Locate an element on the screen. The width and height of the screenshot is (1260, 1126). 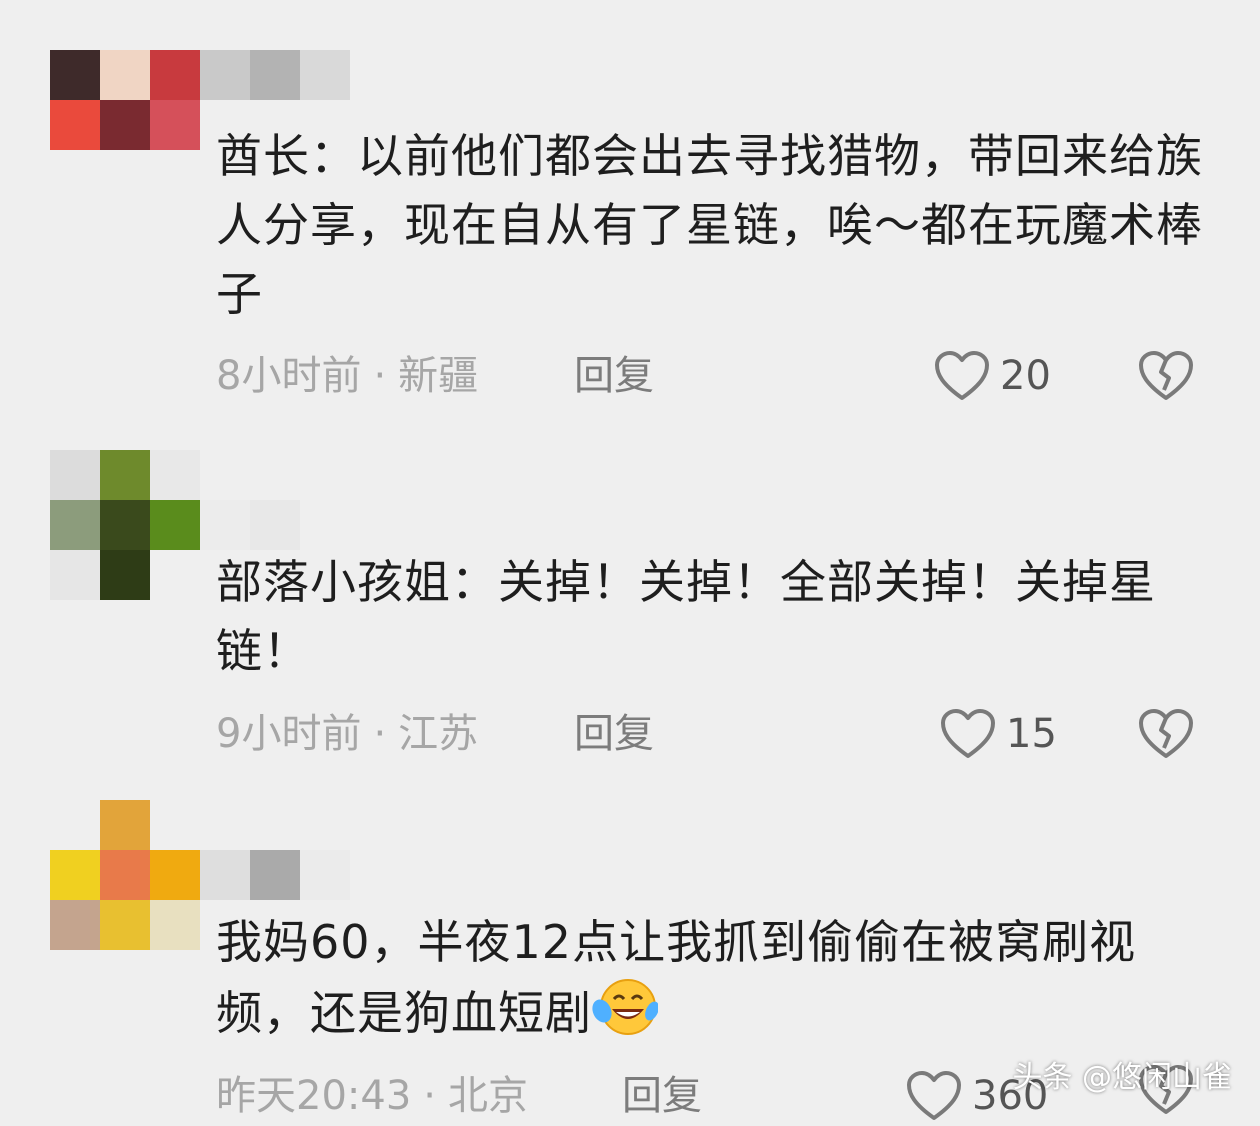
like-count: 20 is located at coordinates (1025, 376).